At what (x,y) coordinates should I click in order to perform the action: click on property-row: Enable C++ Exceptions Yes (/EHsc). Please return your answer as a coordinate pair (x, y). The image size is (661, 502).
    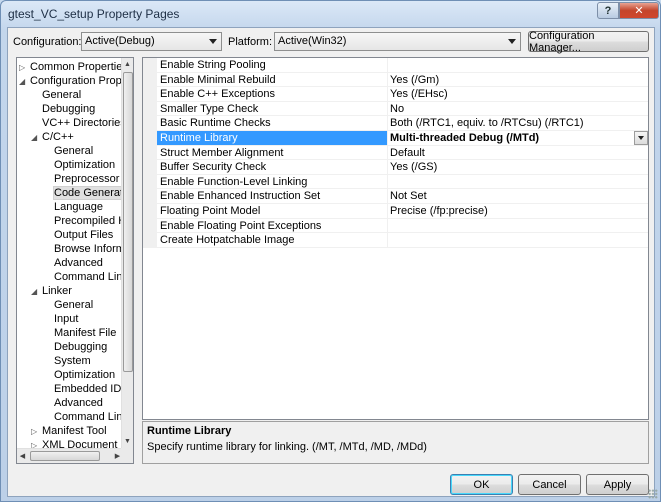
    Looking at the image, I should click on (395, 94).